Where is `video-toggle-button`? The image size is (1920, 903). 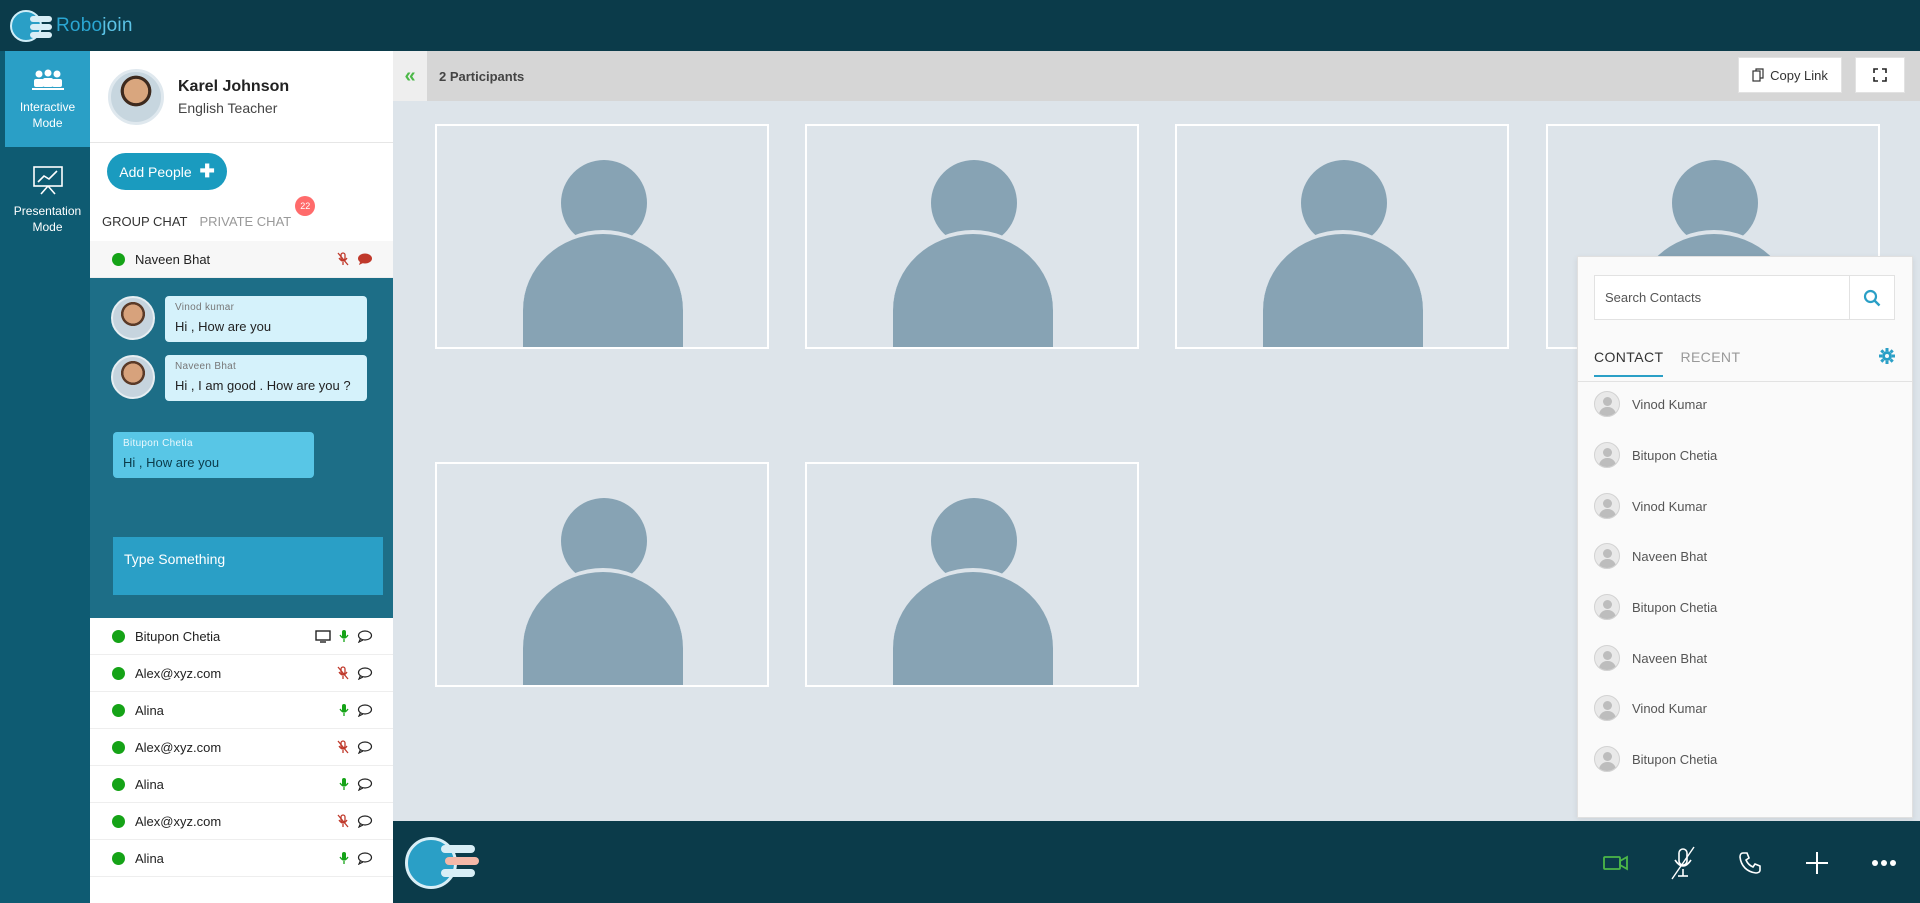 video-toggle-button is located at coordinates (1616, 863).